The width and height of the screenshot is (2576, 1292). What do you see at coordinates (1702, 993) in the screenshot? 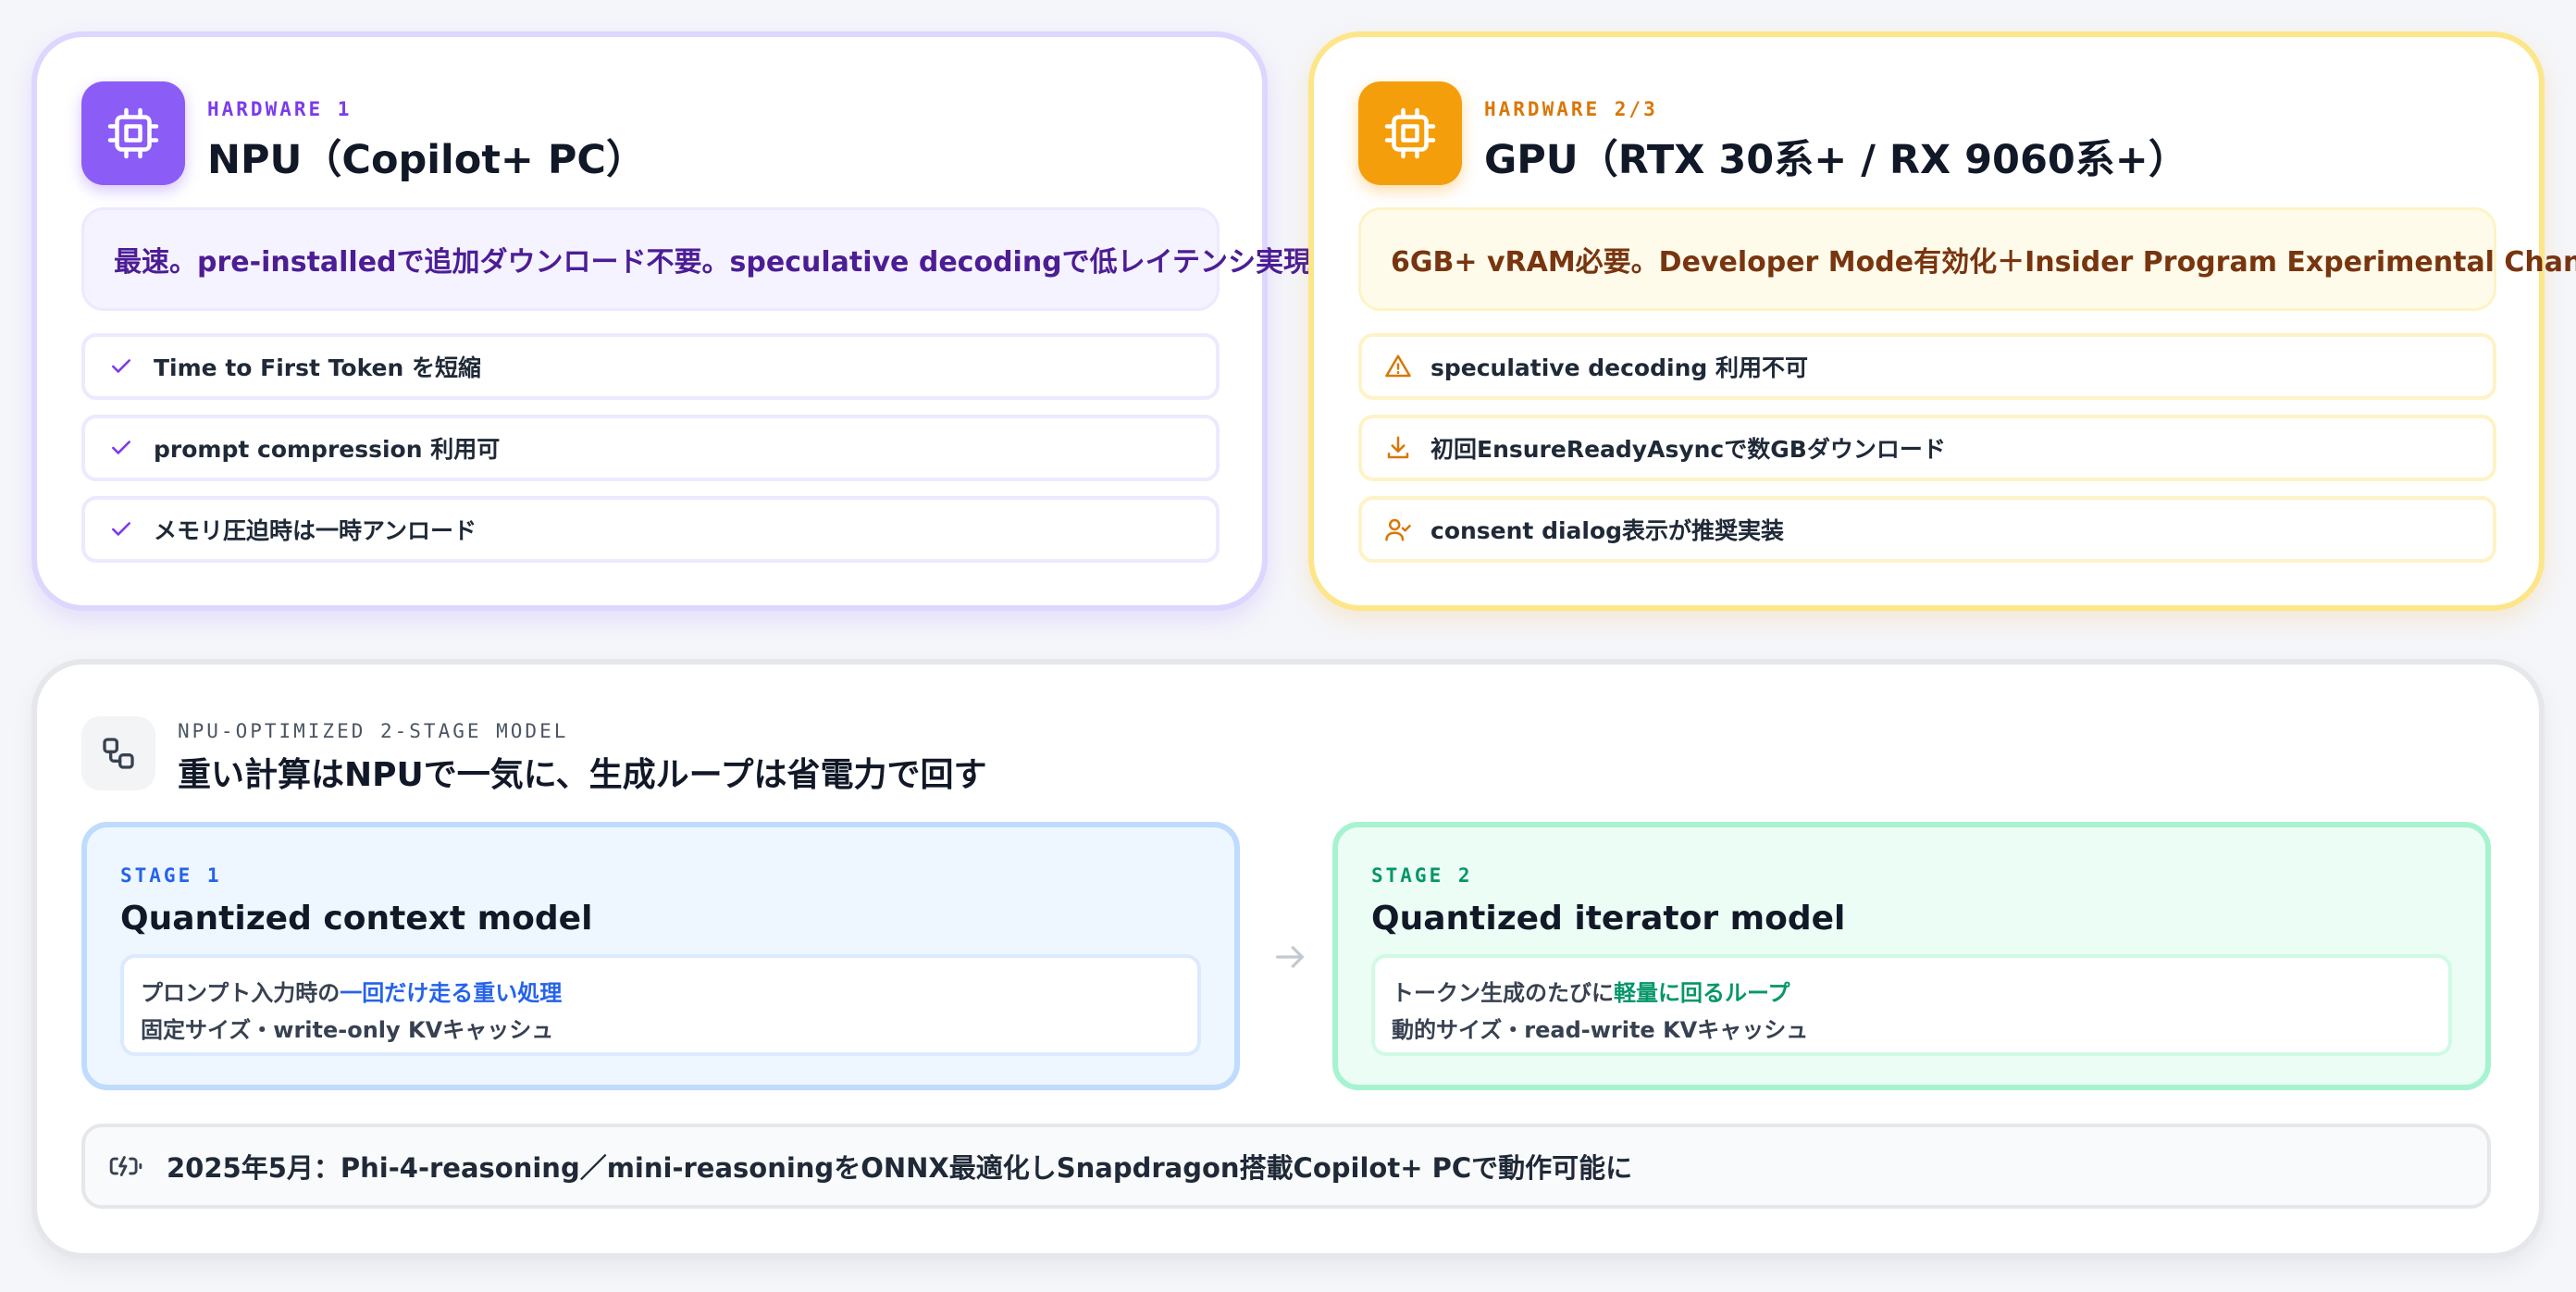
I see `stage-line-highlight: 軽量に回るループ` at bounding box center [1702, 993].